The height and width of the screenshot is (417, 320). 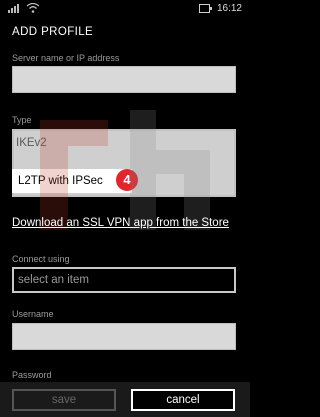 What do you see at coordinates (33, 314) in the screenshot?
I see `username-label: Username` at bounding box center [33, 314].